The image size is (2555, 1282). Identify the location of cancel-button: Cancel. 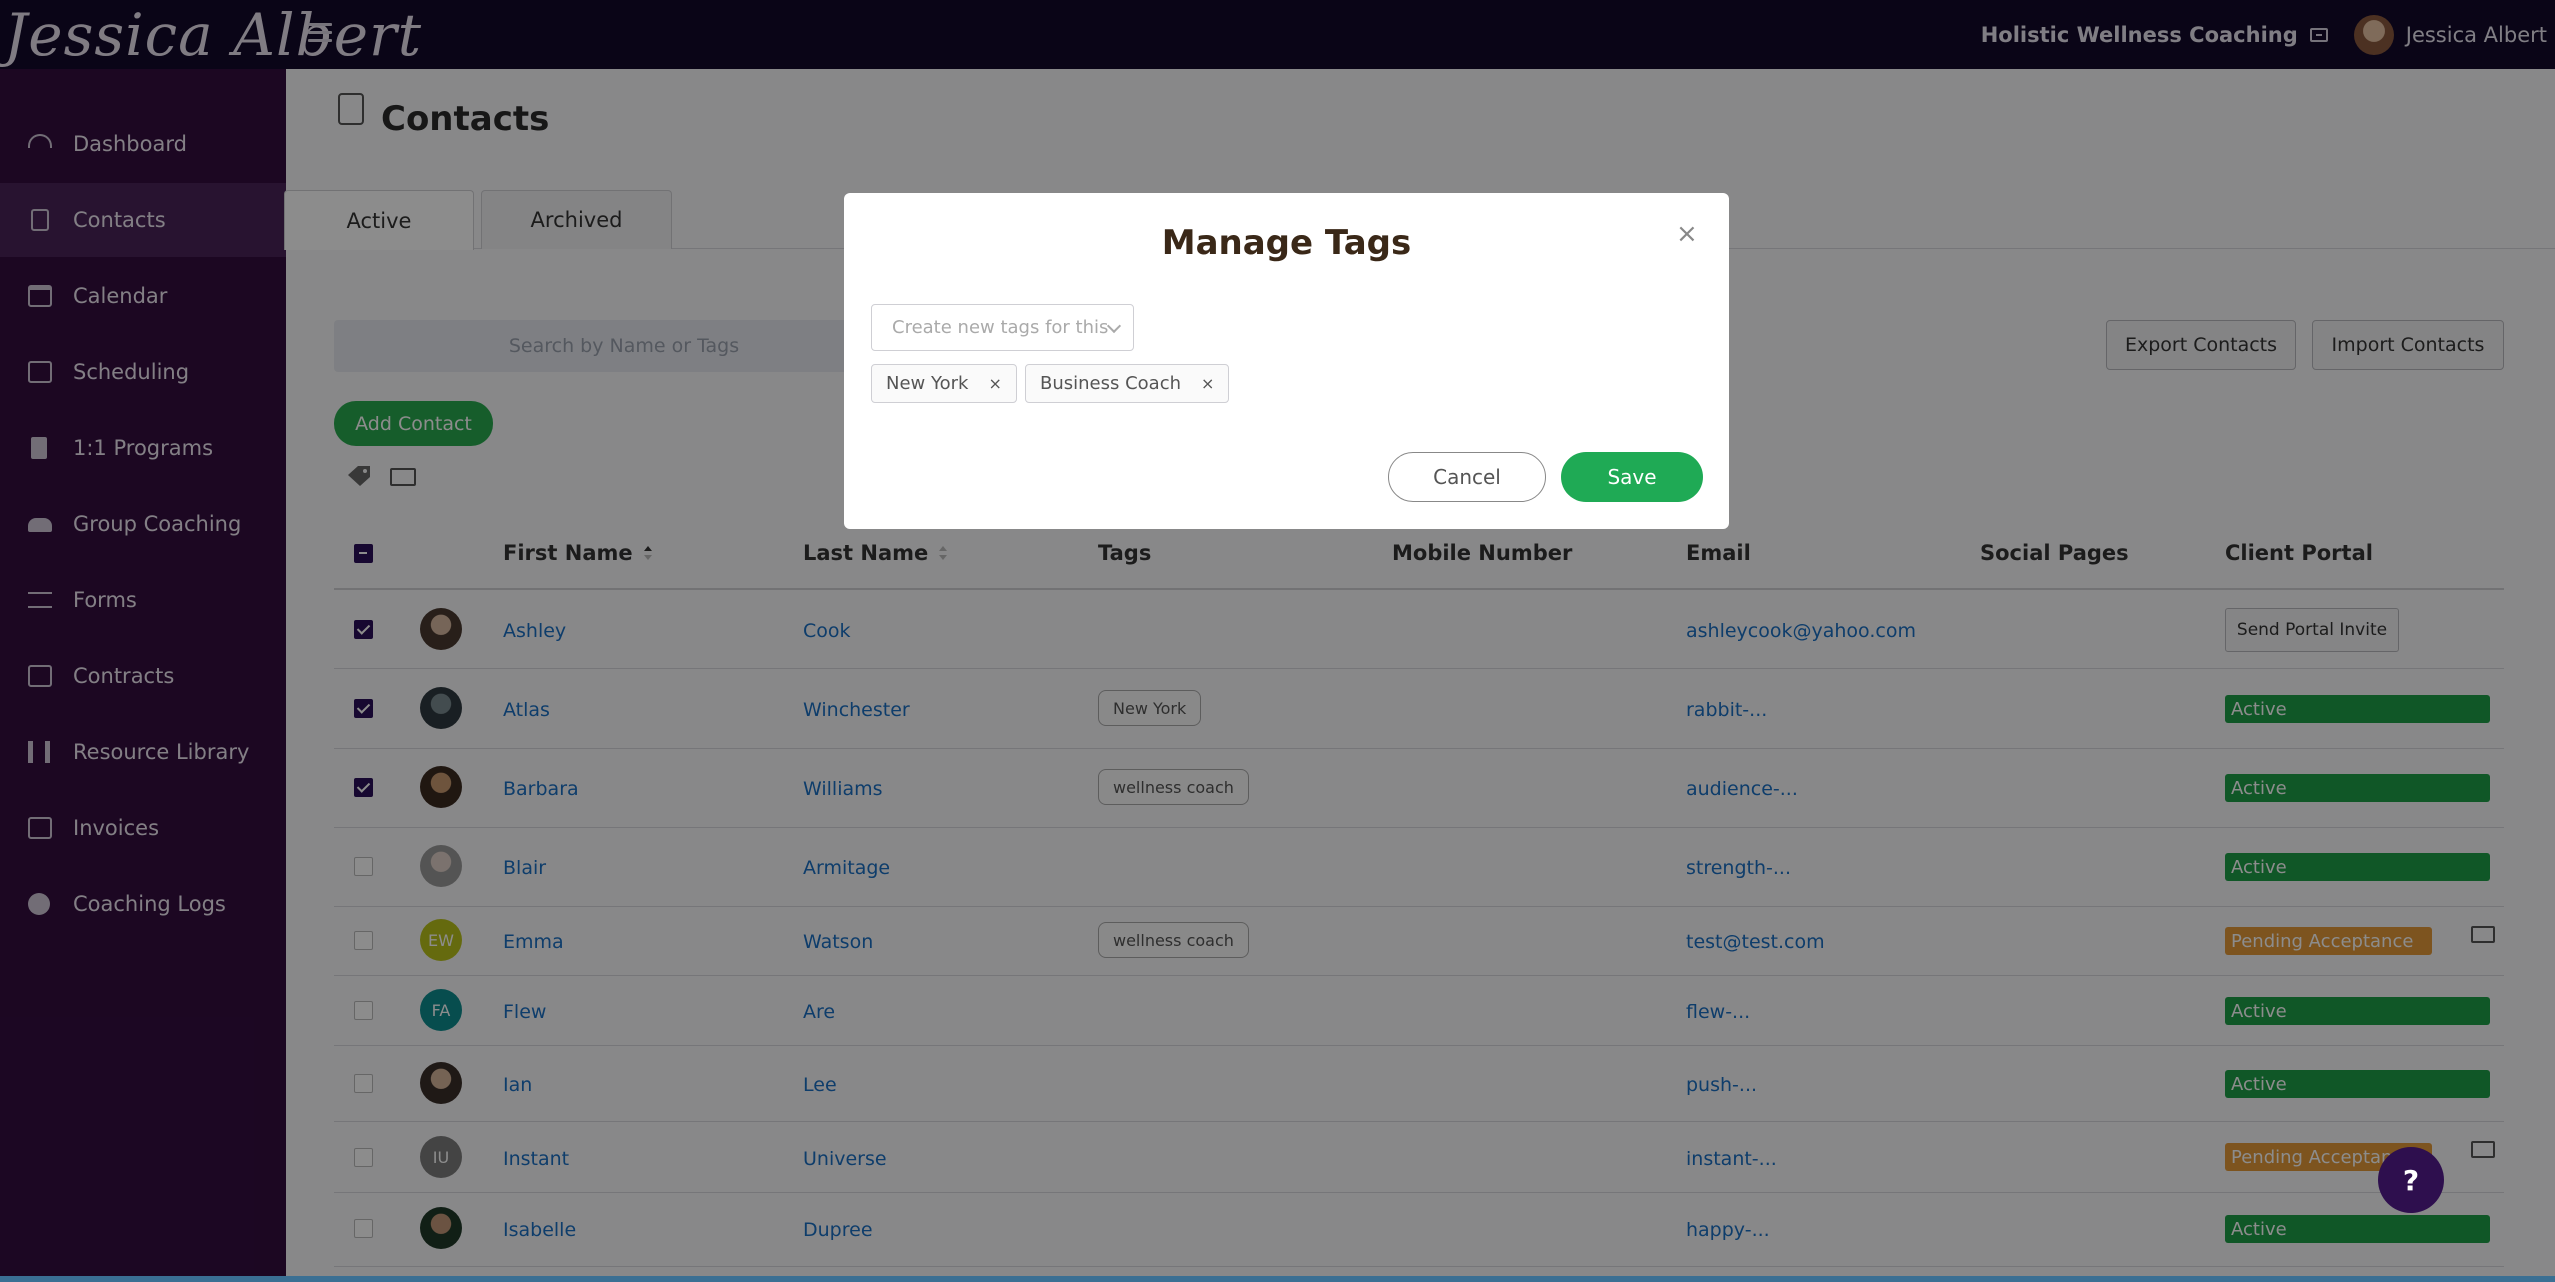
(1467, 477).